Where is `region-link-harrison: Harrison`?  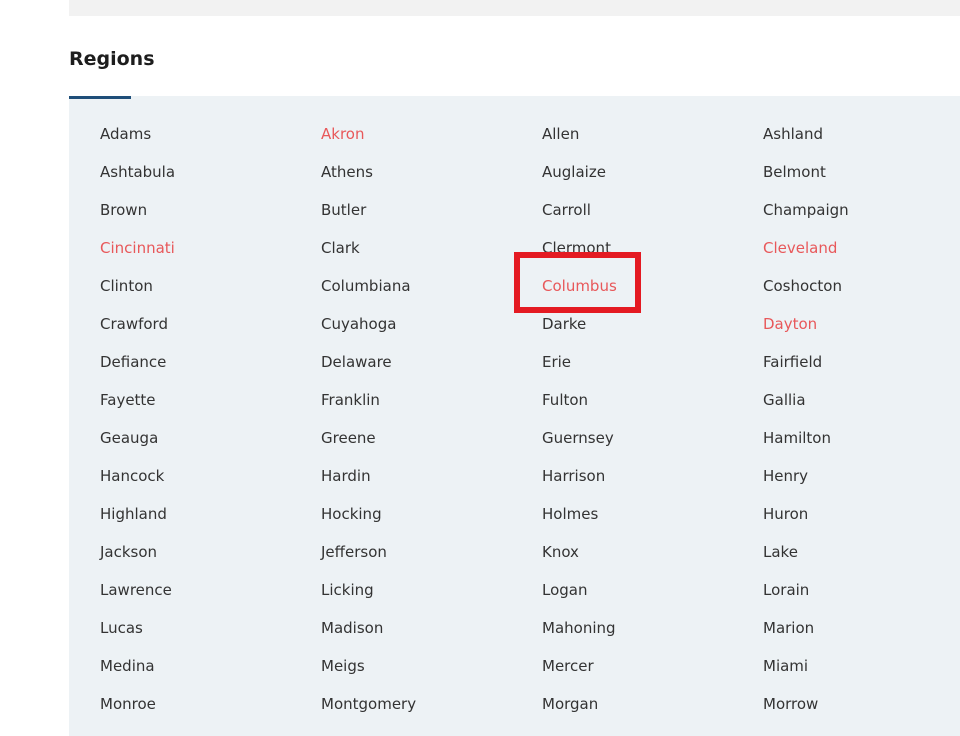
region-link-harrison: Harrison is located at coordinates (652, 476).